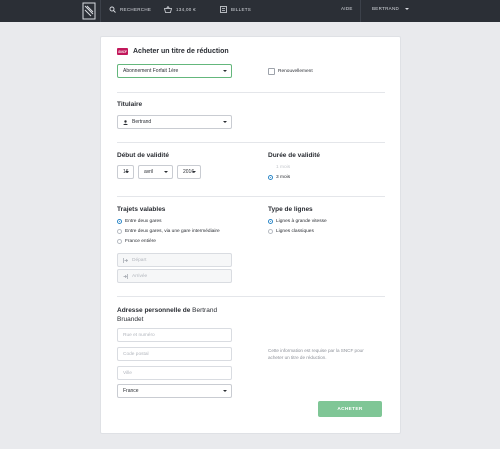 This screenshot has height=449, width=500. Describe the element at coordinates (122, 51) in the screenshot. I see `sncf-logo: SNCF` at that location.